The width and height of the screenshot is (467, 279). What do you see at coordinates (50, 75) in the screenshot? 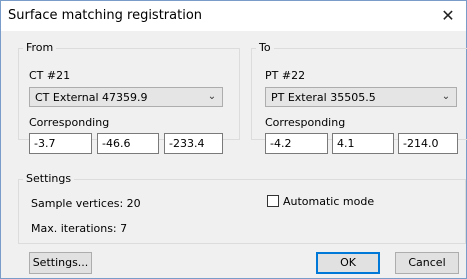
I see `from-dataset-label: CT #21` at bounding box center [50, 75].